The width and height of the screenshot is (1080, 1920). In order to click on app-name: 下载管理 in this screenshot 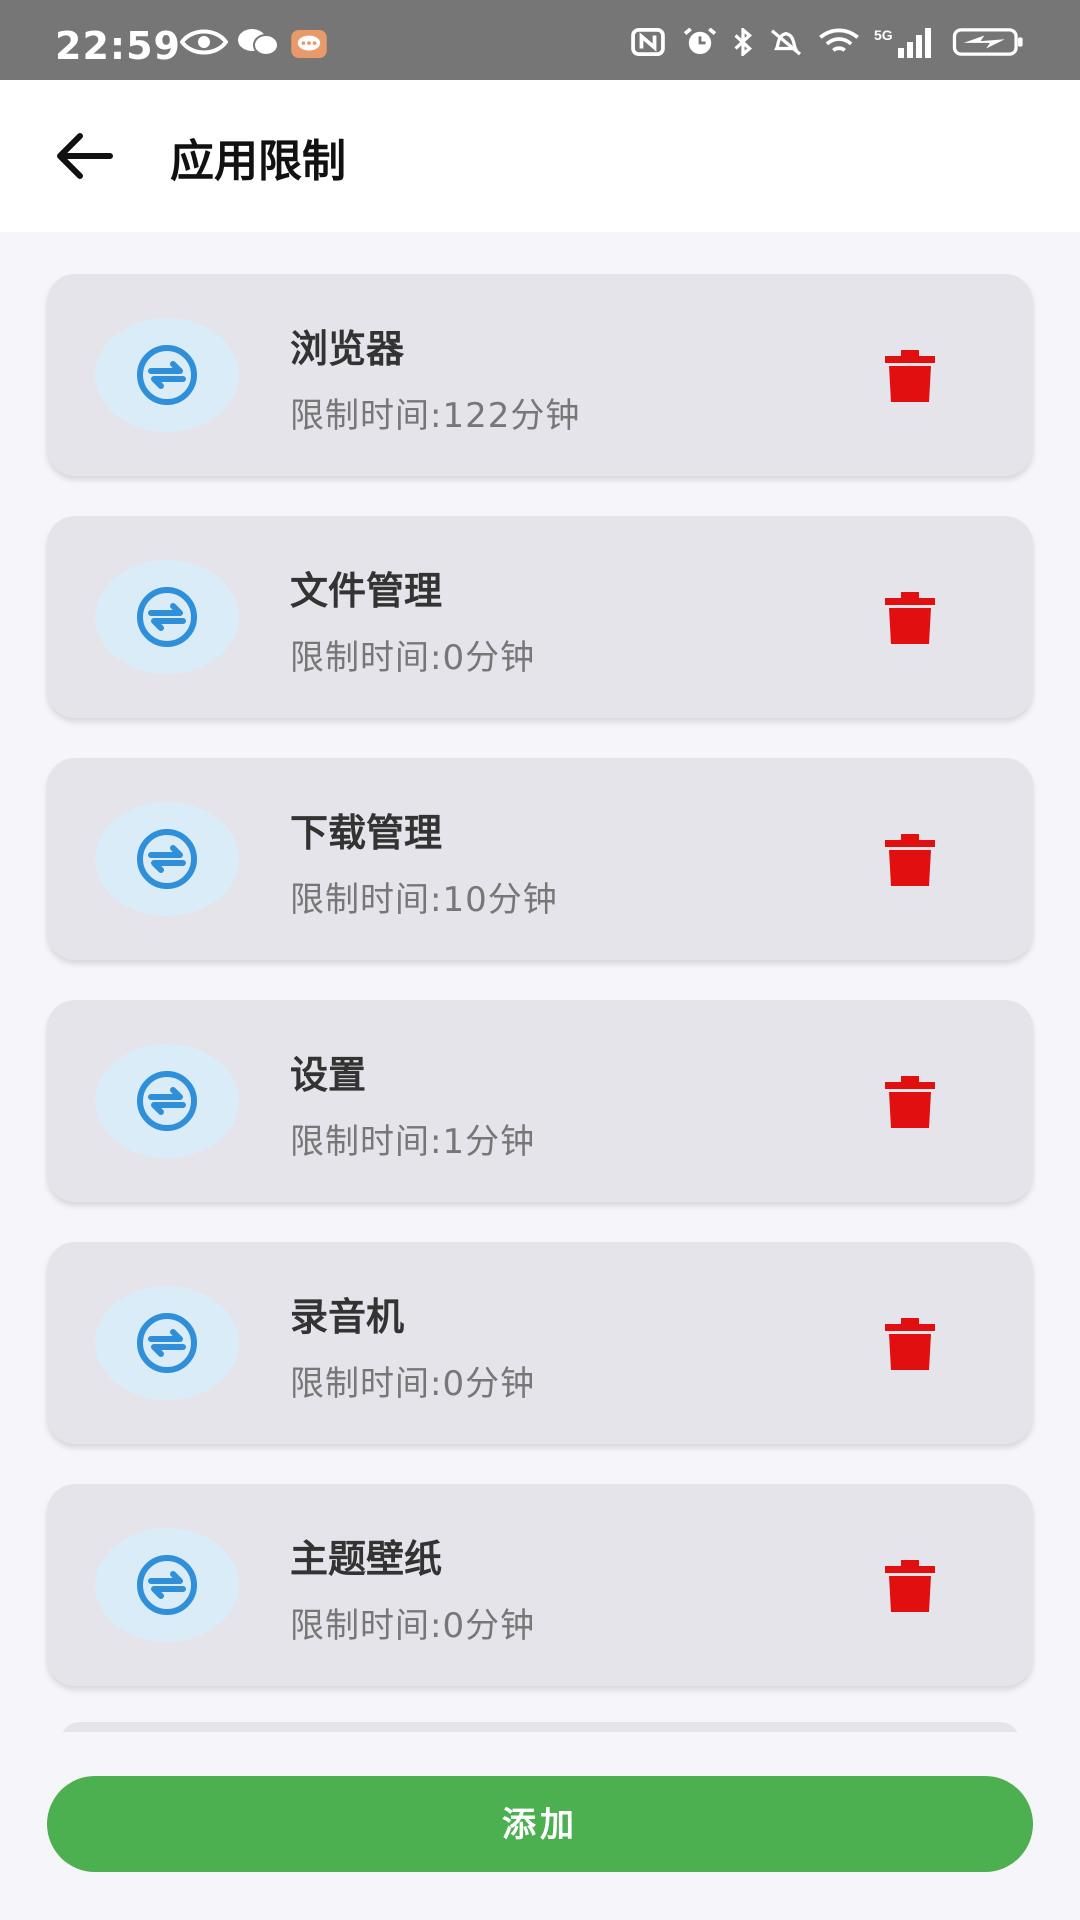, I will do `click(366, 833)`.